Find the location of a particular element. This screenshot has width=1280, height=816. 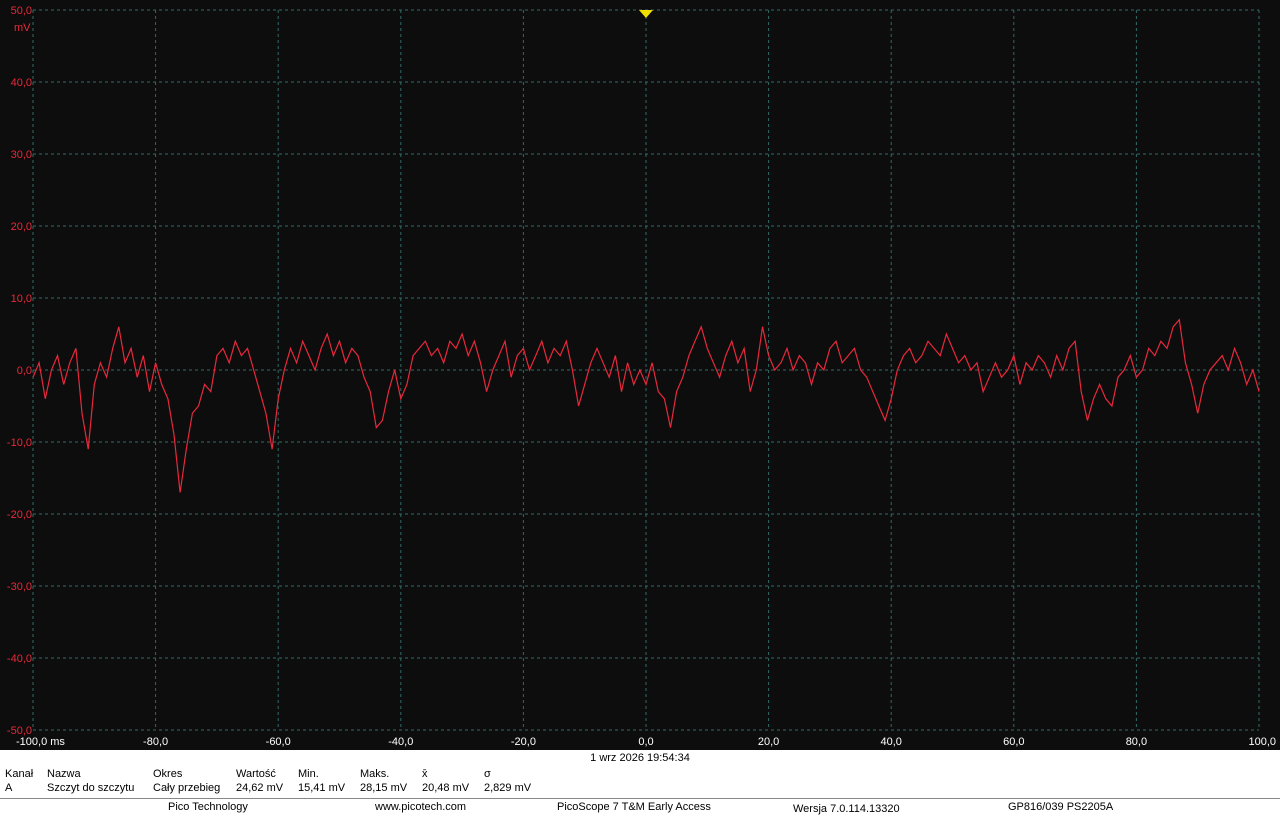

info-version: Wersja 7.0.114.13320 is located at coordinates (846, 809).